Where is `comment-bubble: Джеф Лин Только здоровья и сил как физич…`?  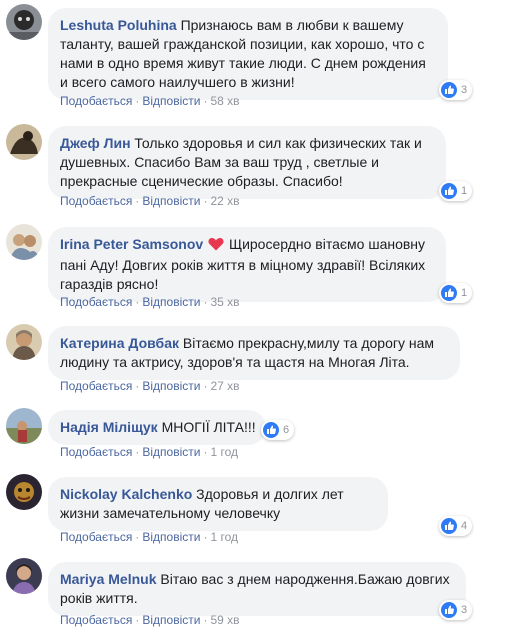
comment-bubble: Джеф Лин Только здоровья и сил как физич… is located at coordinates (247, 162).